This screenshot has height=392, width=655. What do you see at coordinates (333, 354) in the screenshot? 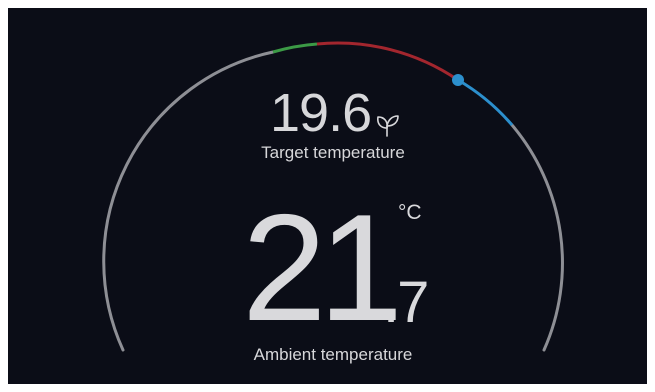
I see `ambient-temperature-label: Ambient temperature` at bounding box center [333, 354].